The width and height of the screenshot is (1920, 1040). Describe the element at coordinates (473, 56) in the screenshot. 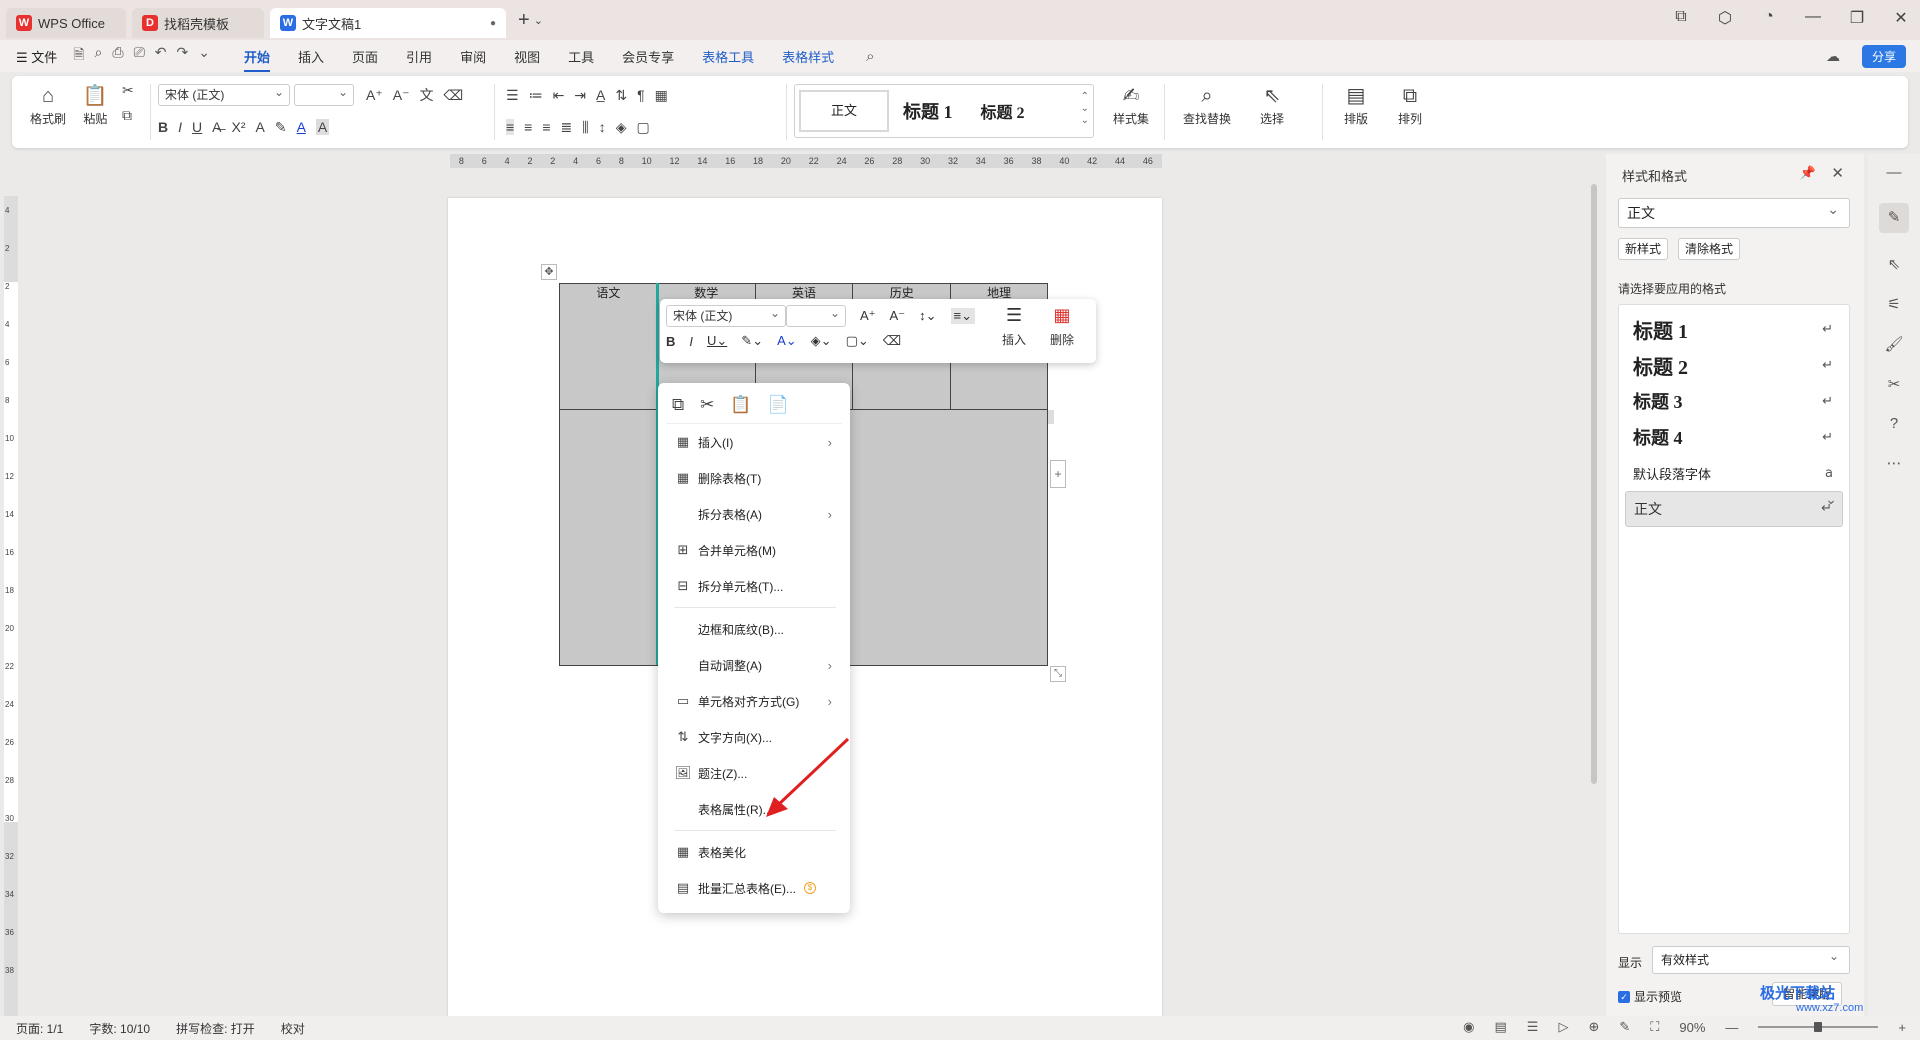

I see `tab-review: 审阅` at that location.